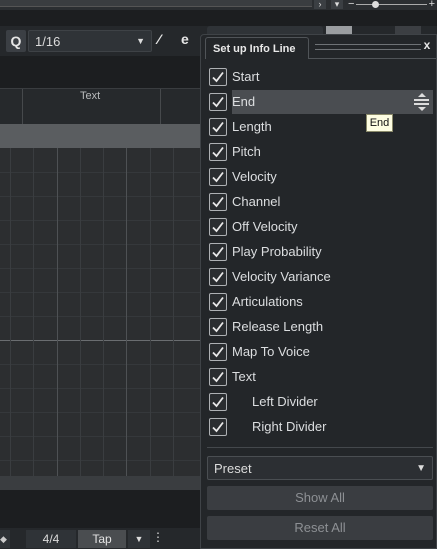 This screenshot has height=549, width=437. I want to click on zoom-in-icon: +, so click(432, 5).